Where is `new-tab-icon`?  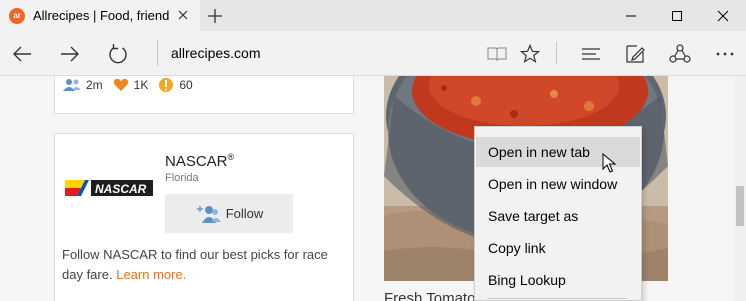
new-tab-icon is located at coordinates (215, 16).